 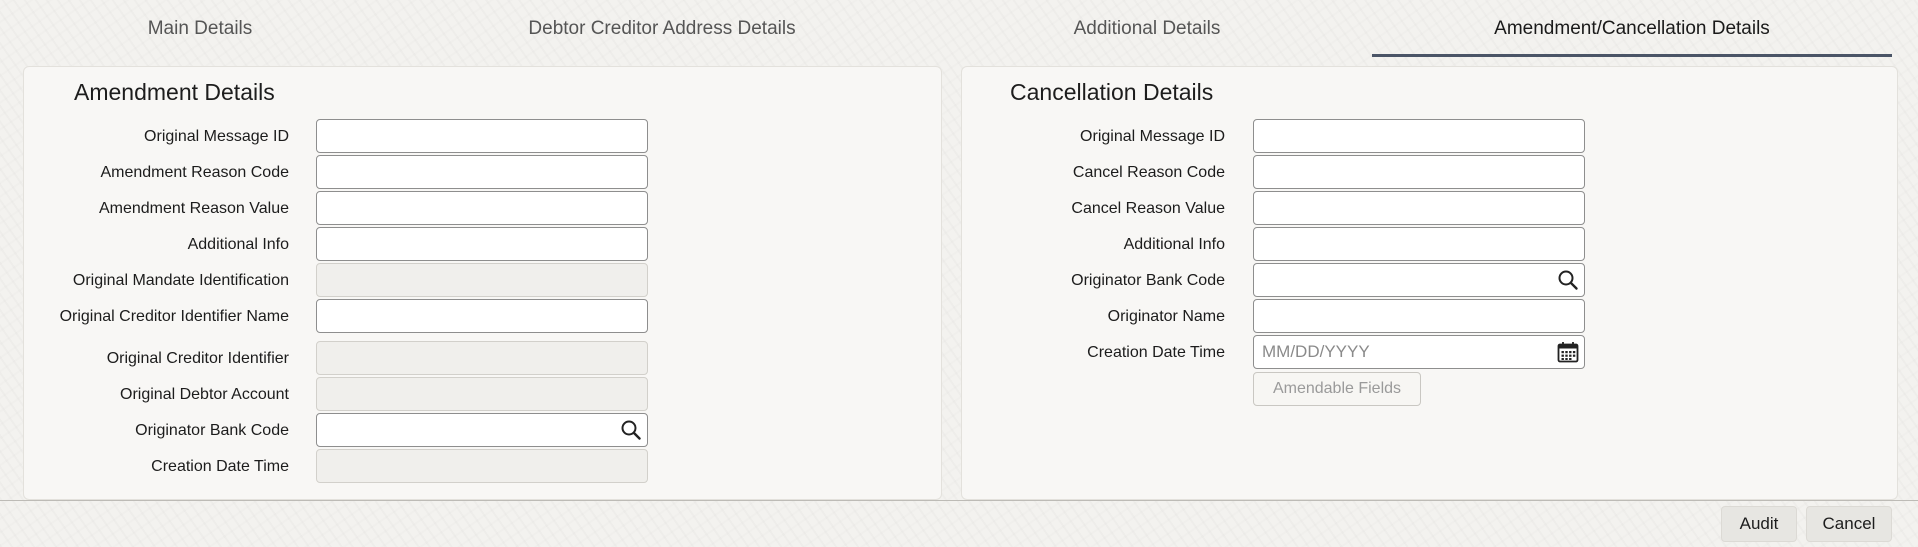 I want to click on amendment-creation-date-time-label: Creation Date Time, so click(x=220, y=466).